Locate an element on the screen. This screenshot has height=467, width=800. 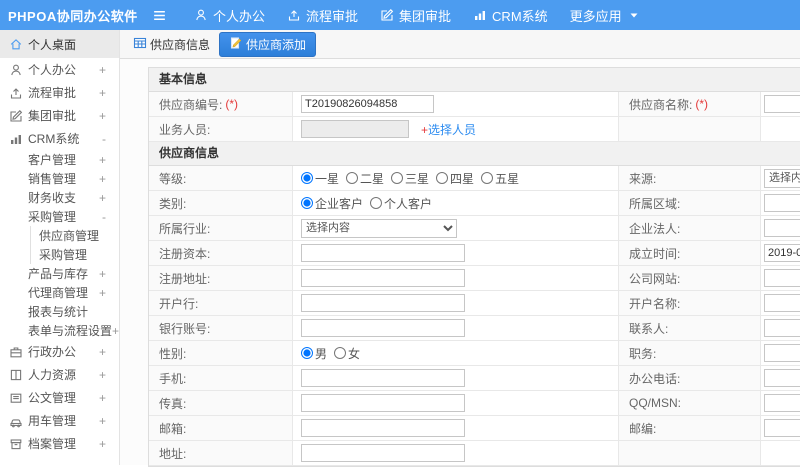
sidebar-item-product-inventory: 产品与库存 + is located at coordinates (59, 273).